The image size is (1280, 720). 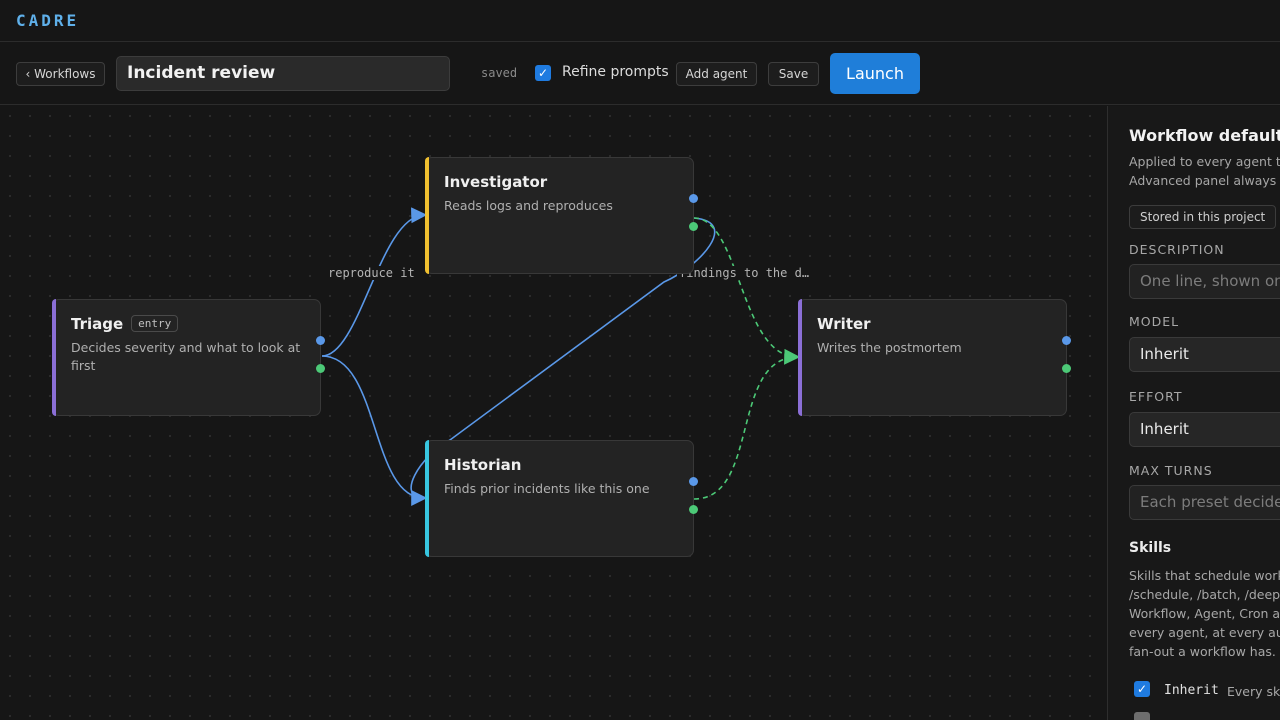 What do you see at coordinates (1204, 575) in the screenshot?
I see `skills-description-line: Skills that schedule work` at bounding box center [1204, 575].